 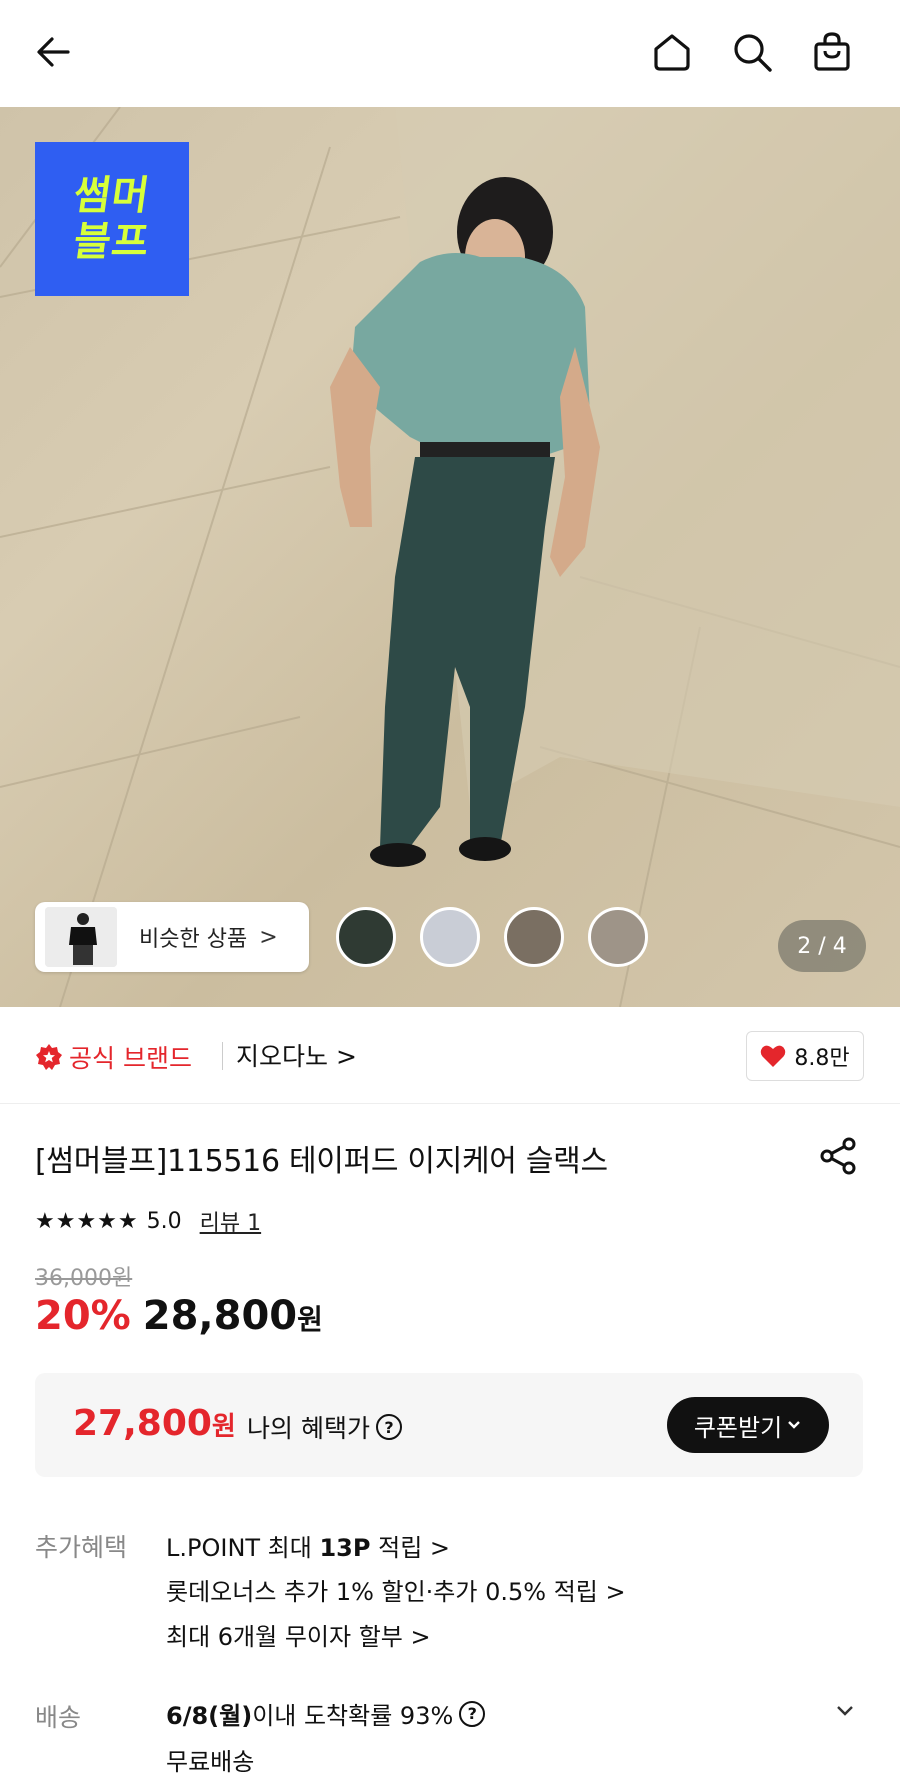 I want to click on extra-benefits-label: 추가혜택, so click(x=81, y=1547).